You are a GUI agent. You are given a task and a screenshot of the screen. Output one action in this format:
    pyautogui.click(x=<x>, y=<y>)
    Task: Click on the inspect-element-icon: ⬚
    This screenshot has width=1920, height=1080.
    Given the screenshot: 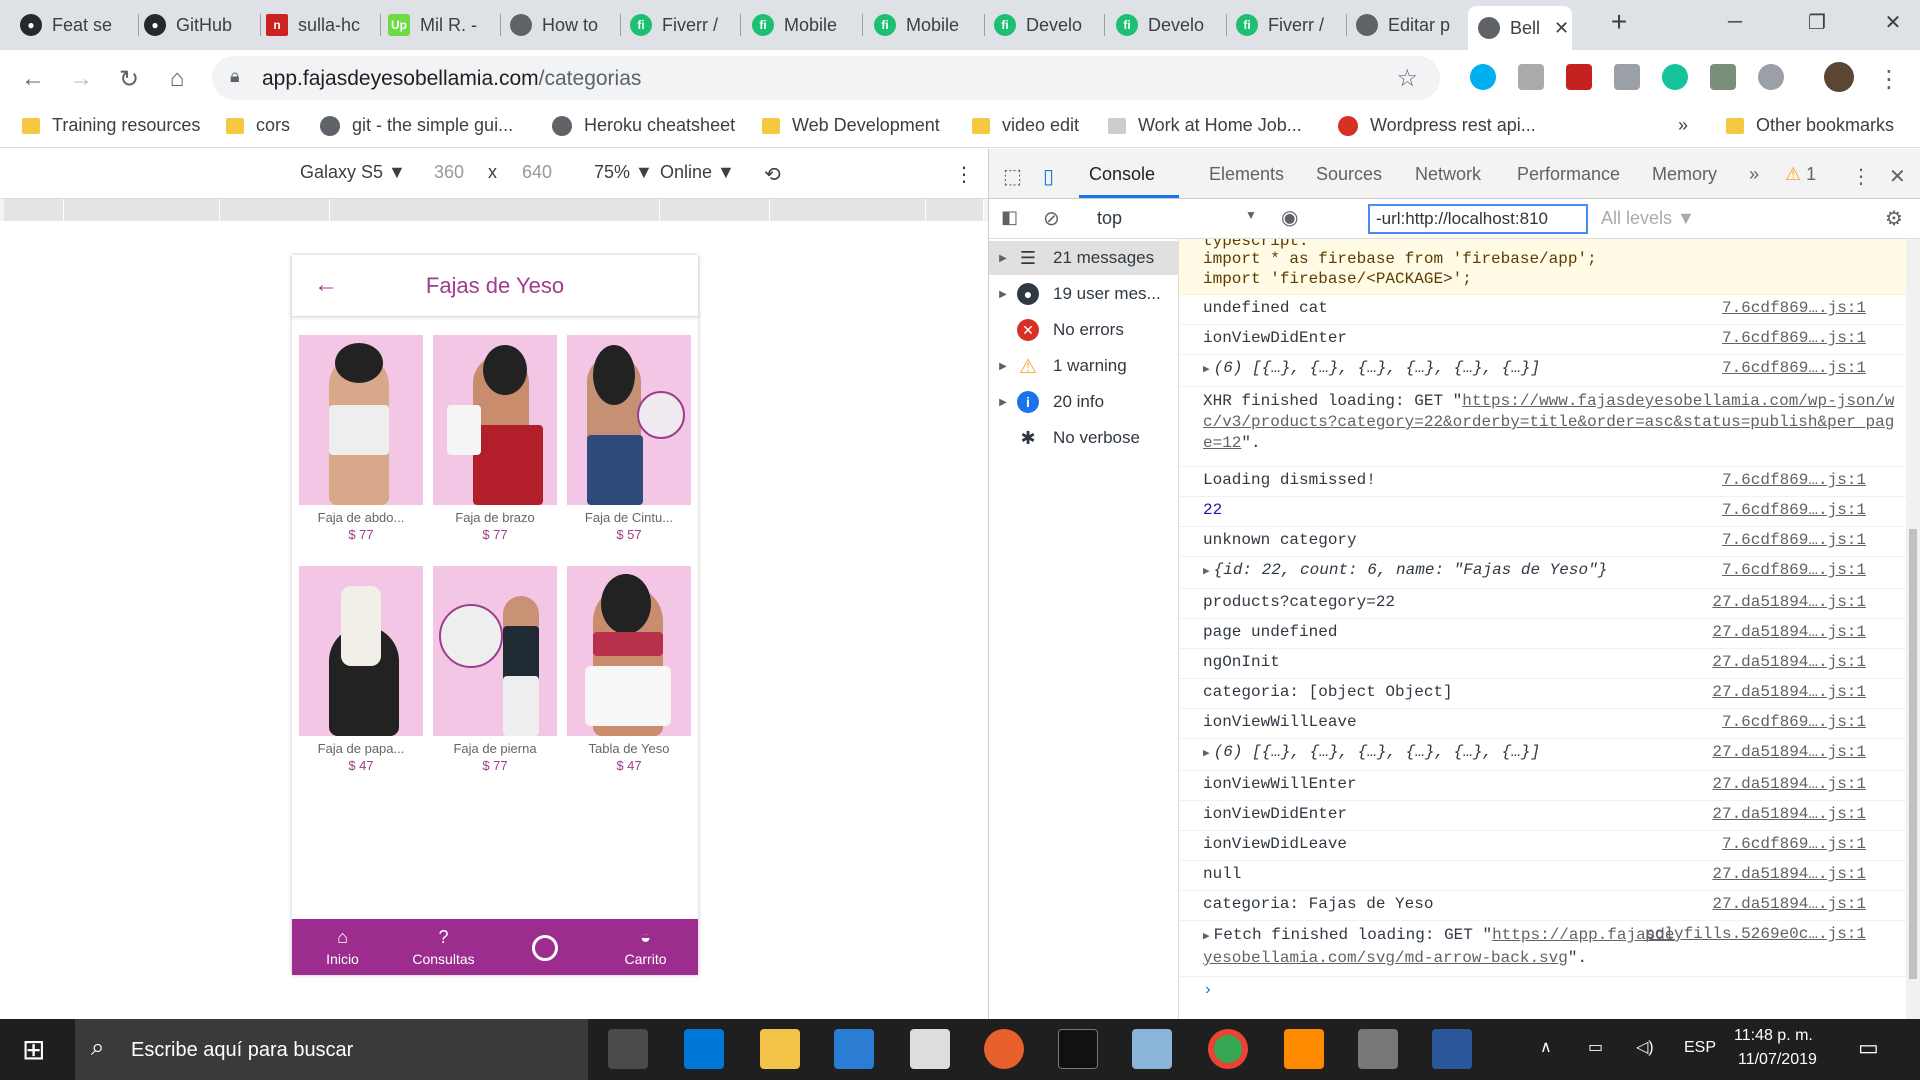 What is the action you would take?
    pyautogui.click(x=1012, y=176)
    